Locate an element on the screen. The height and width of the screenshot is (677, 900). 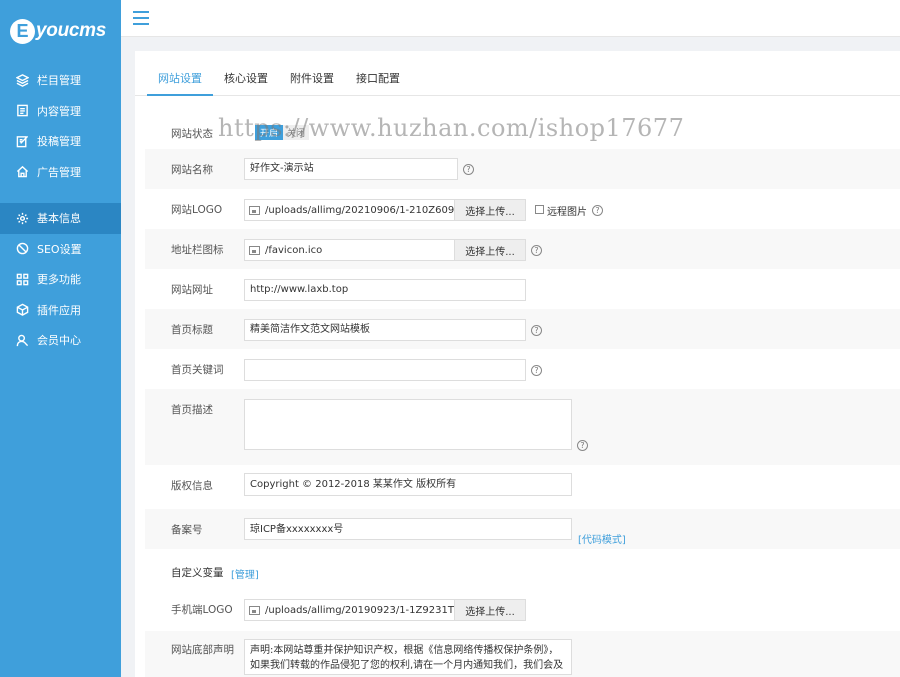
form-row-site-url: 网站网址 http://www.laxb.top is located at coordinates (522, 289).